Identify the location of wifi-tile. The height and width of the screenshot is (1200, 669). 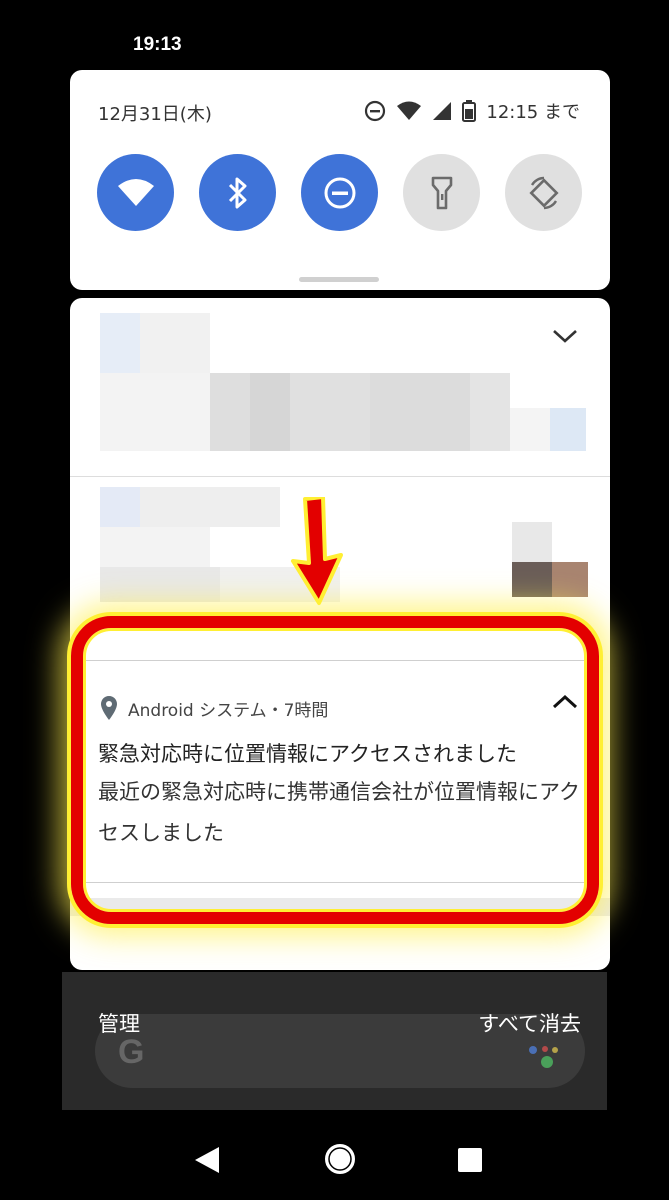
(135, 192).